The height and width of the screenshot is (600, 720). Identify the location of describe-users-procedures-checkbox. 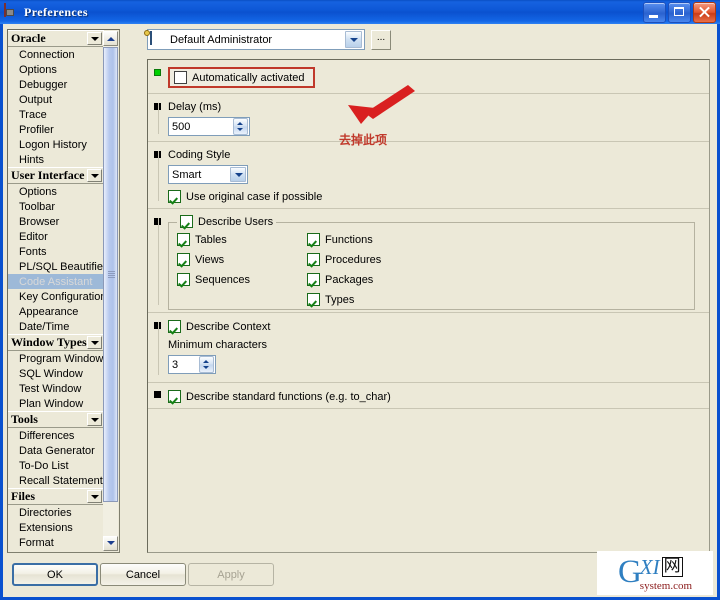
(313, 259).